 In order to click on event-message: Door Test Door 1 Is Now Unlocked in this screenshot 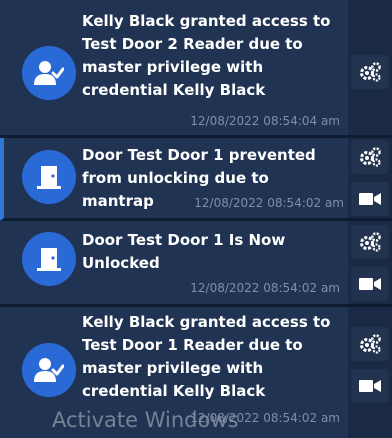, I will do `click(184, 251)`.